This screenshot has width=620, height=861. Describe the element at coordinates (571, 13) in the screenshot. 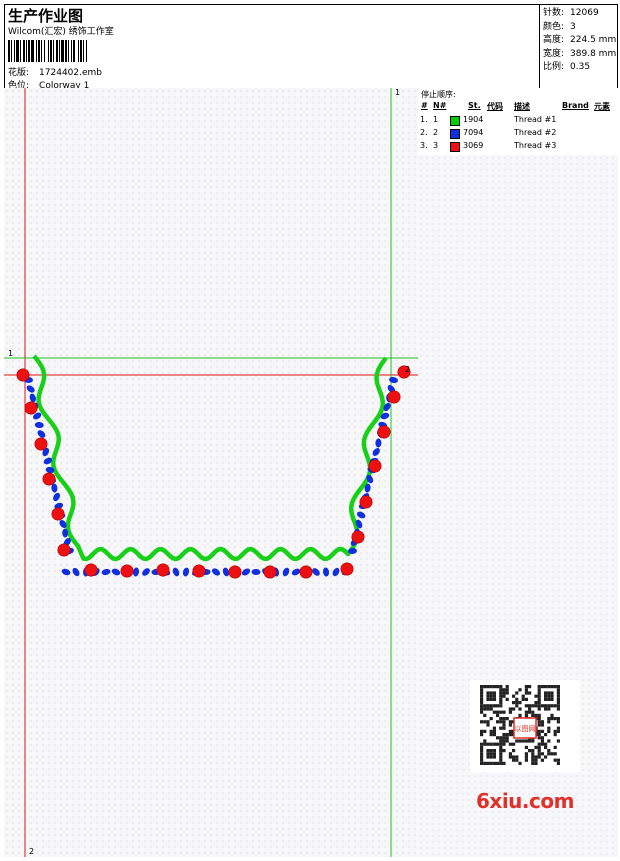

I see `stat-stitches: 针数: 12069` at that location.